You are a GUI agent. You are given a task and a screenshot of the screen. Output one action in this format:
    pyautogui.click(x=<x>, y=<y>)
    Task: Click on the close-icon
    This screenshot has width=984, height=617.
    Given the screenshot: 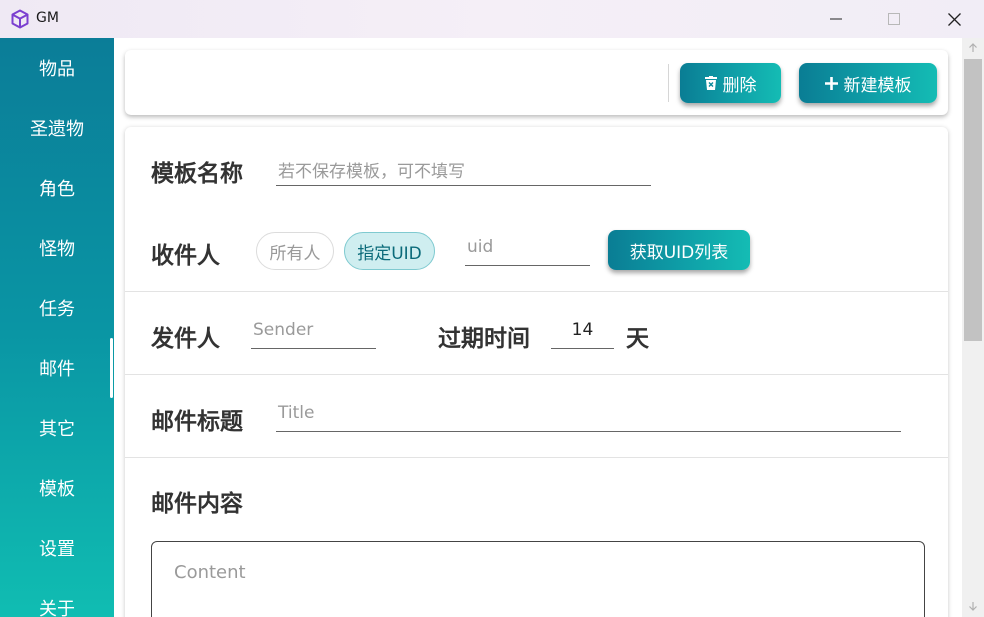 What is the action you would take?
    pyautogui.click(x=954, y=19)
    